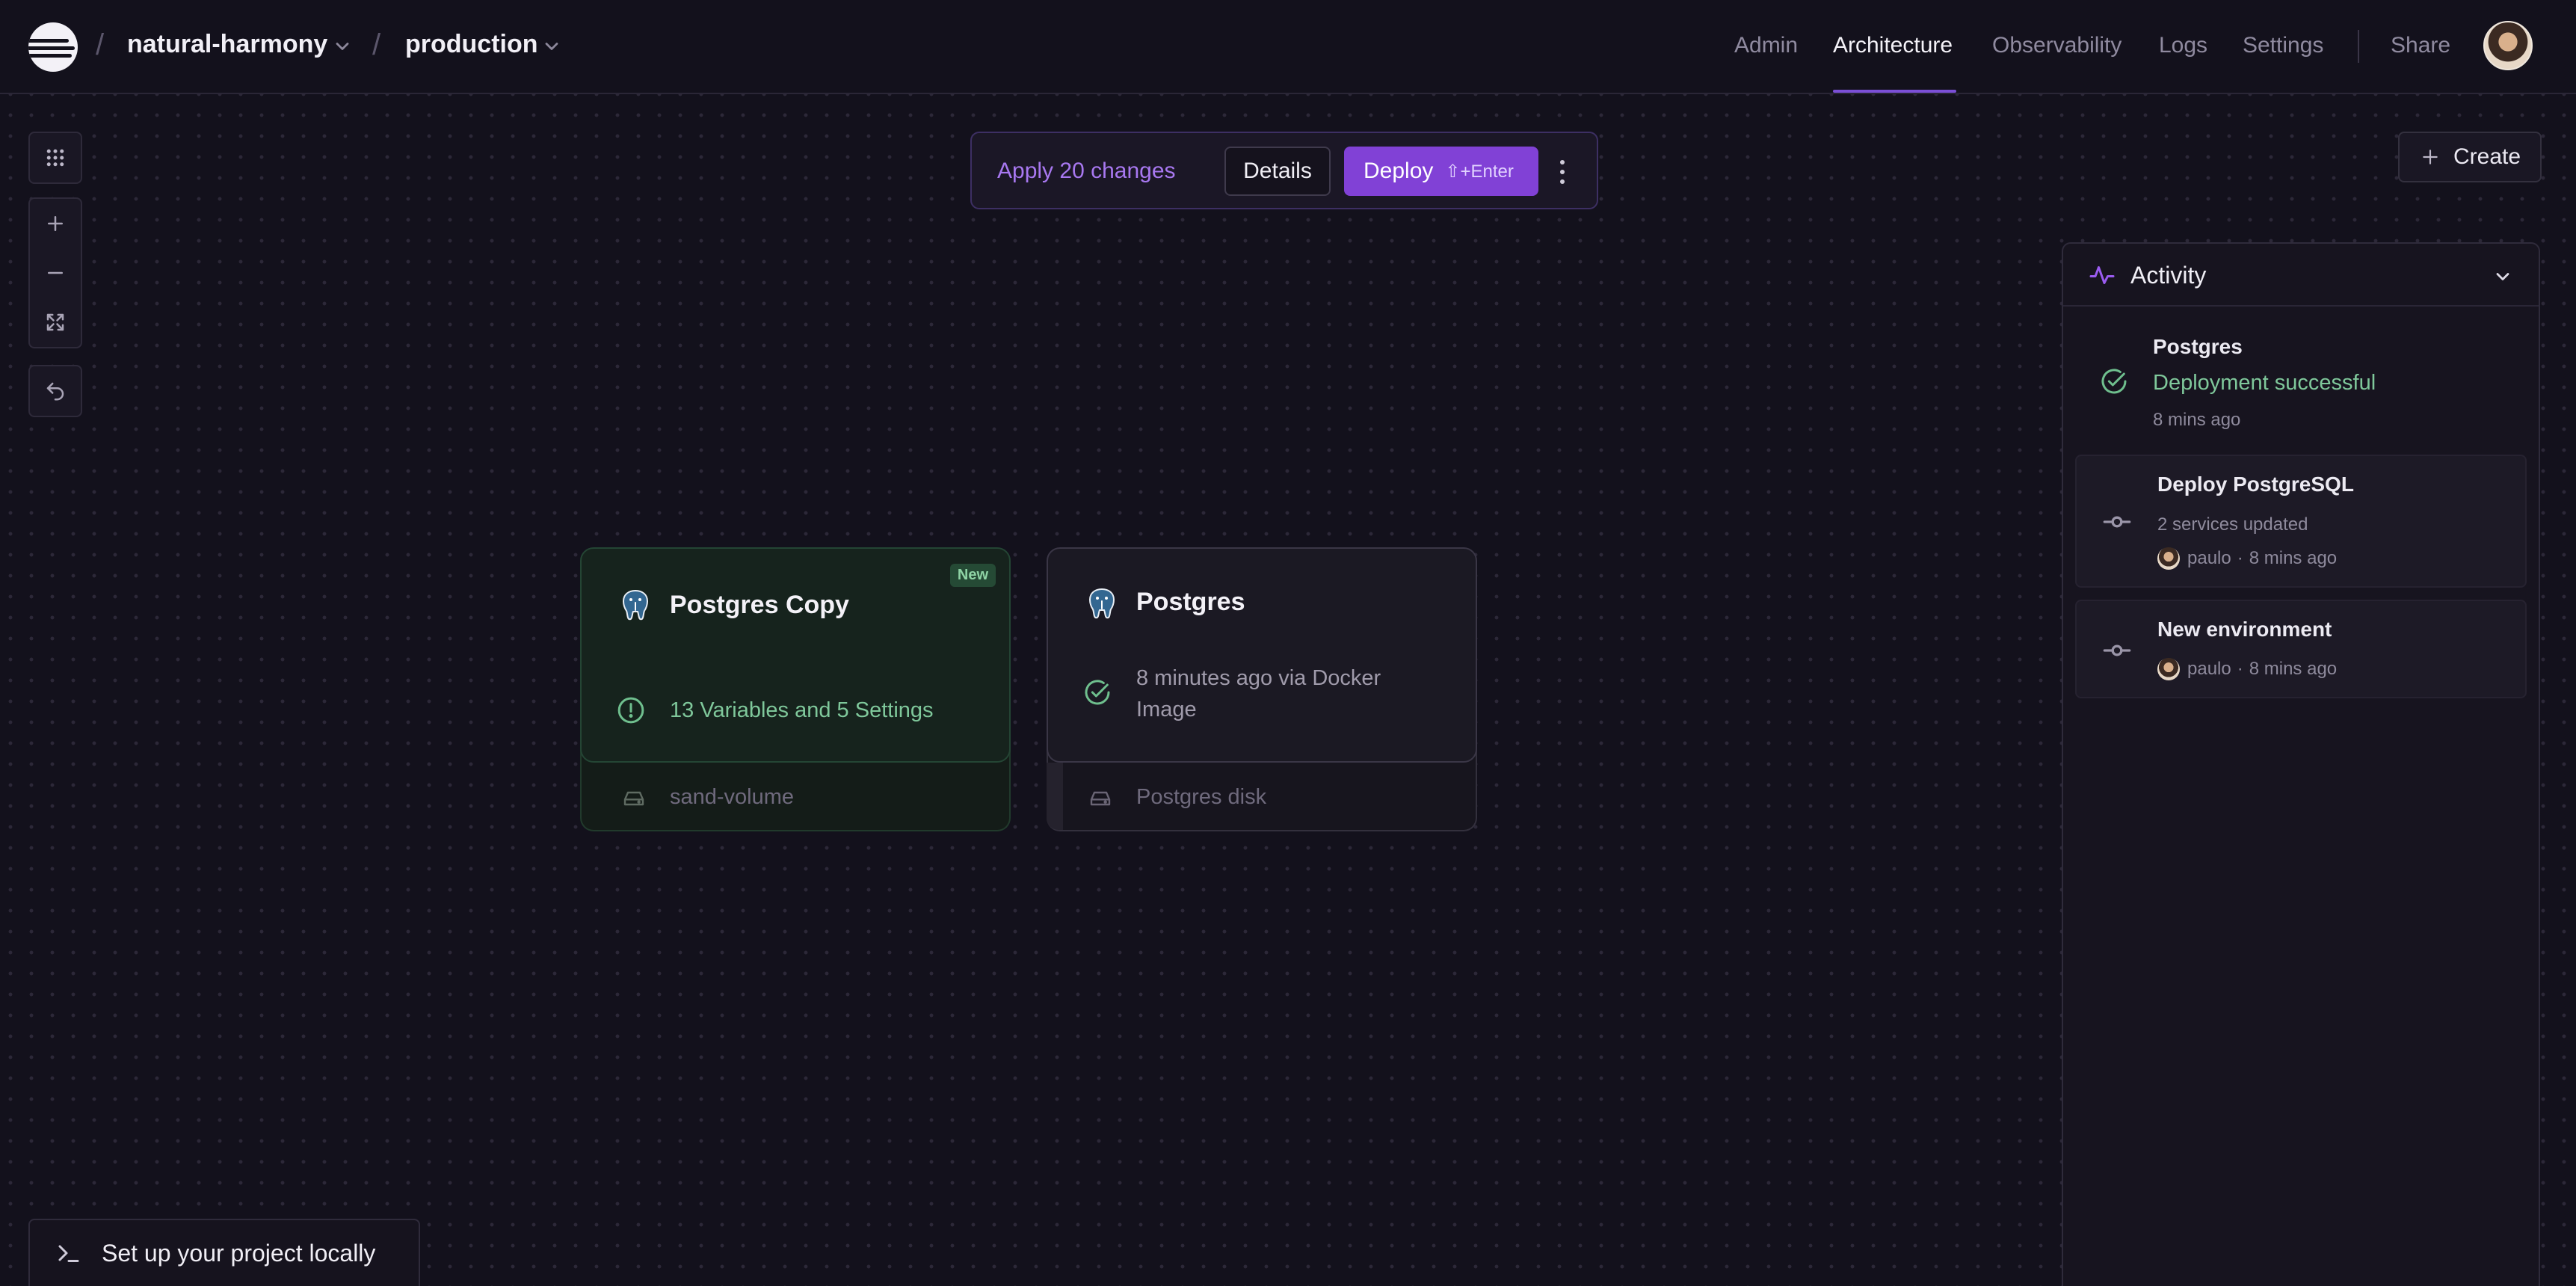 The width and height of the screenshot is (2576, 1286). What do you see at coordinates (2255, 484) in the screenshot?
I see `activity-item-title: Deploy PostgreSQL` at bounding box center [2255, 484].